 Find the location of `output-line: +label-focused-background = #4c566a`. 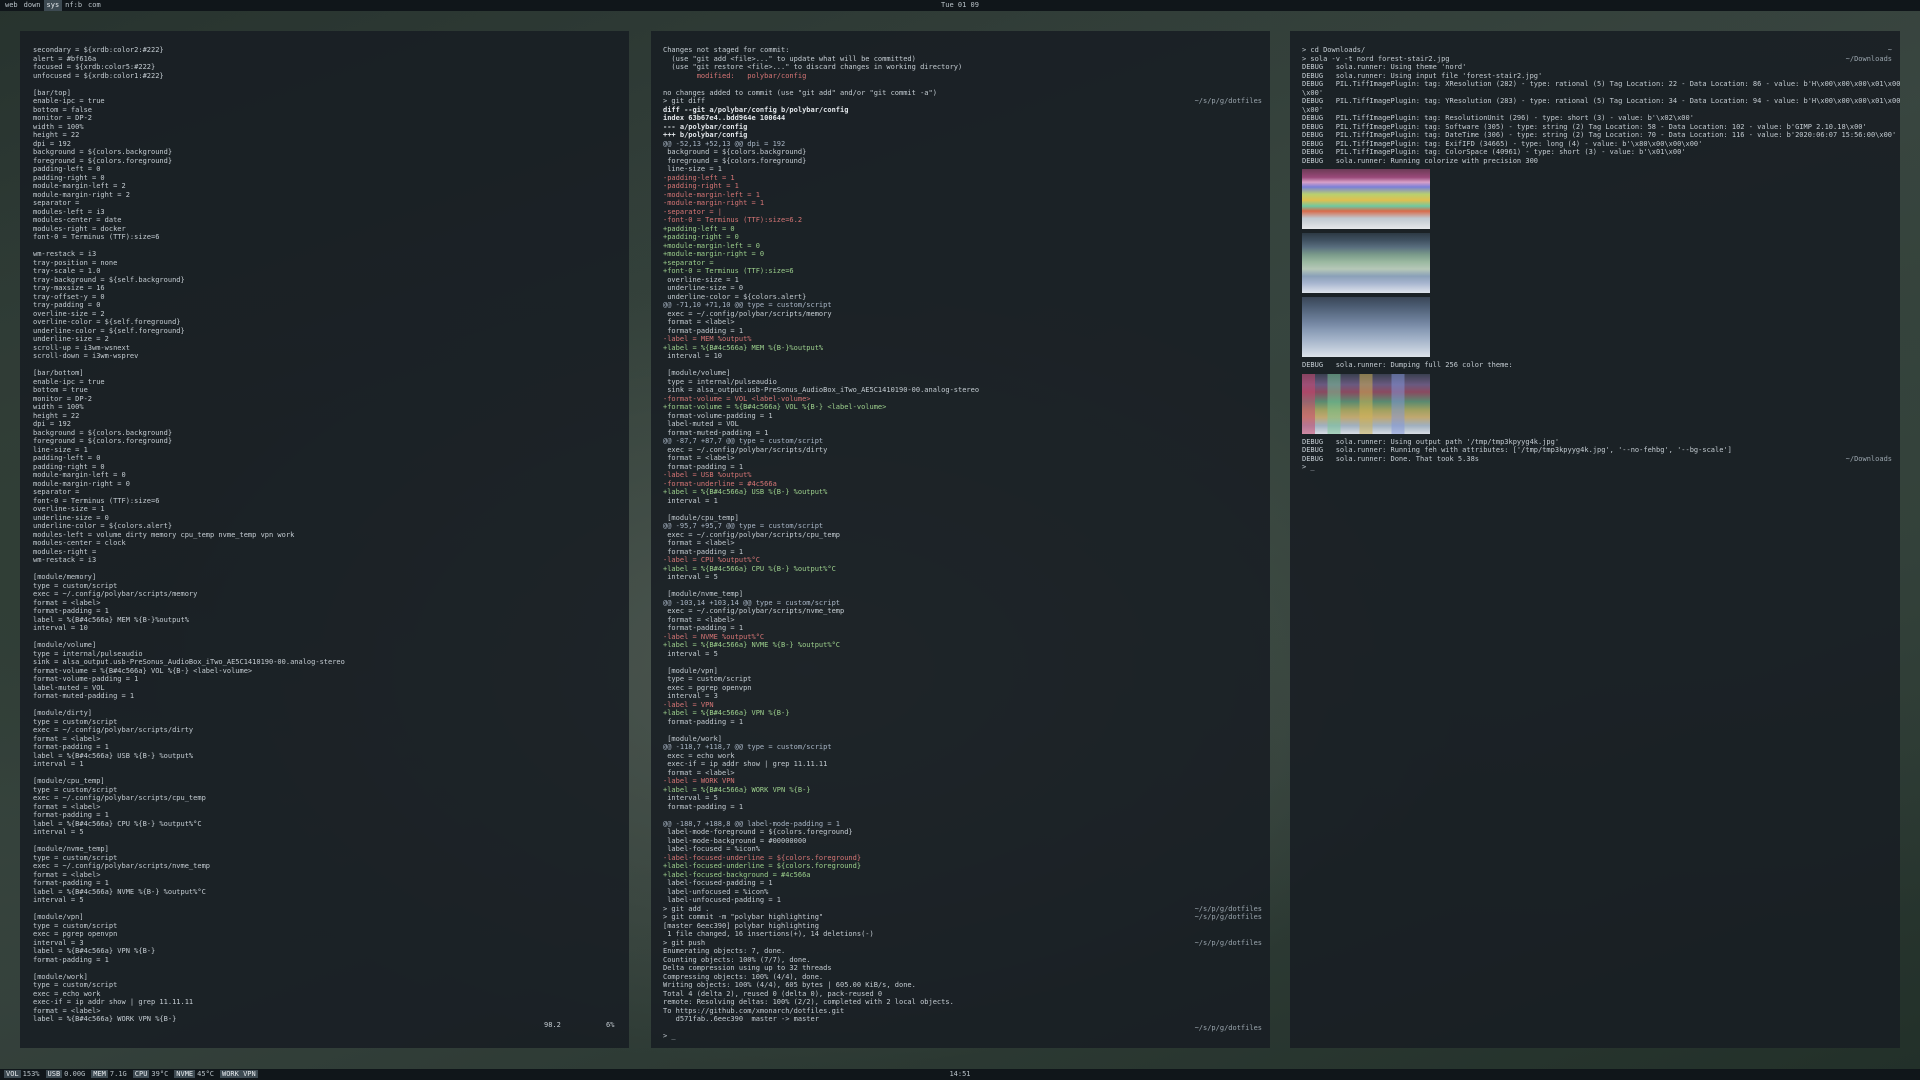

output-line: +label-focused-background = #4c566a is located at coordinates (962, 875).